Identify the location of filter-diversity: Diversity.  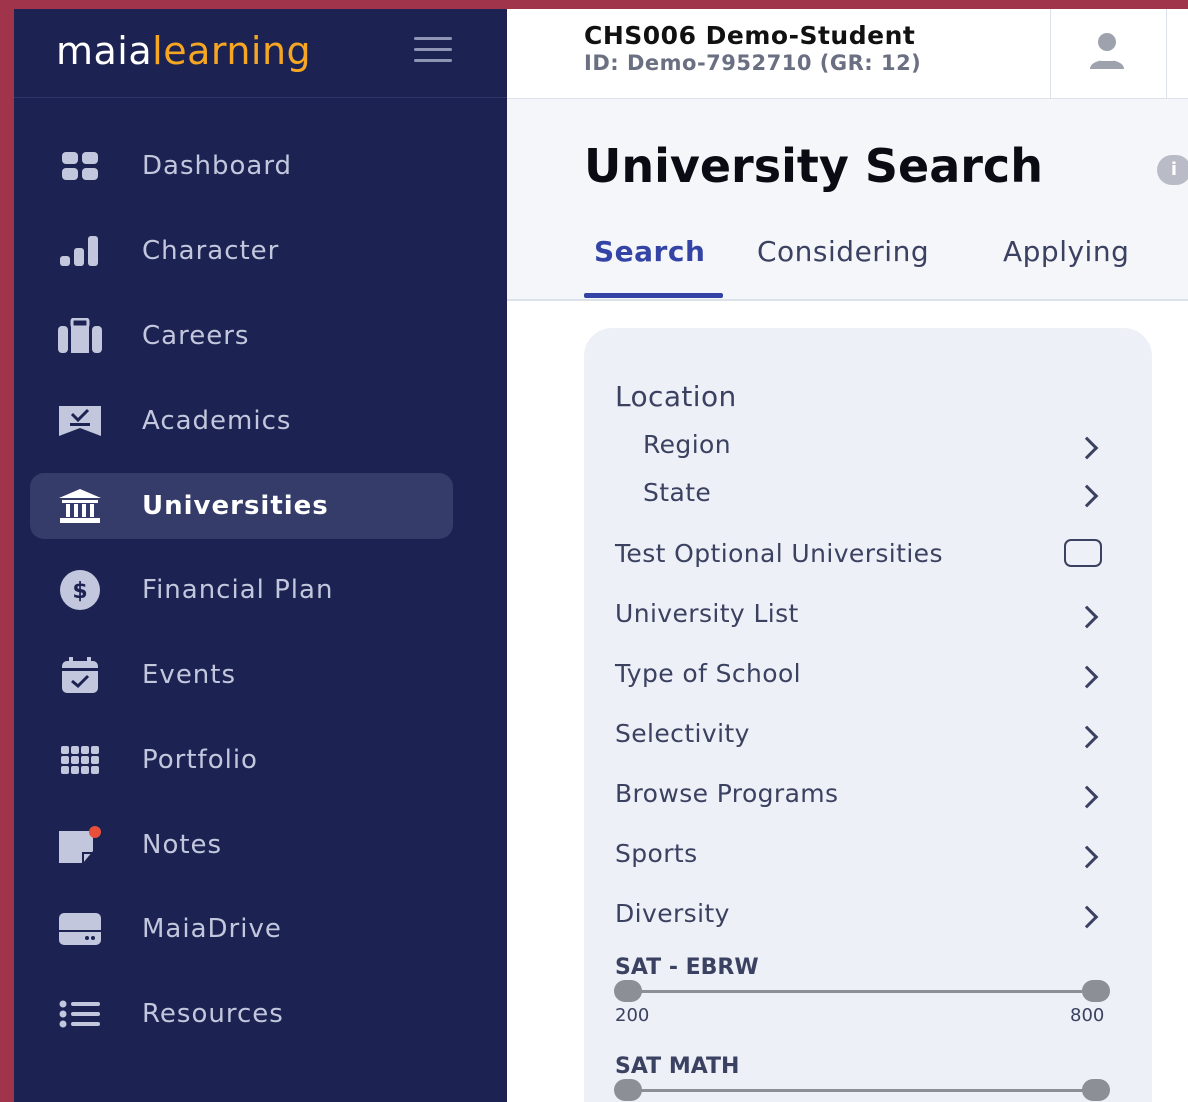
(860, 913).